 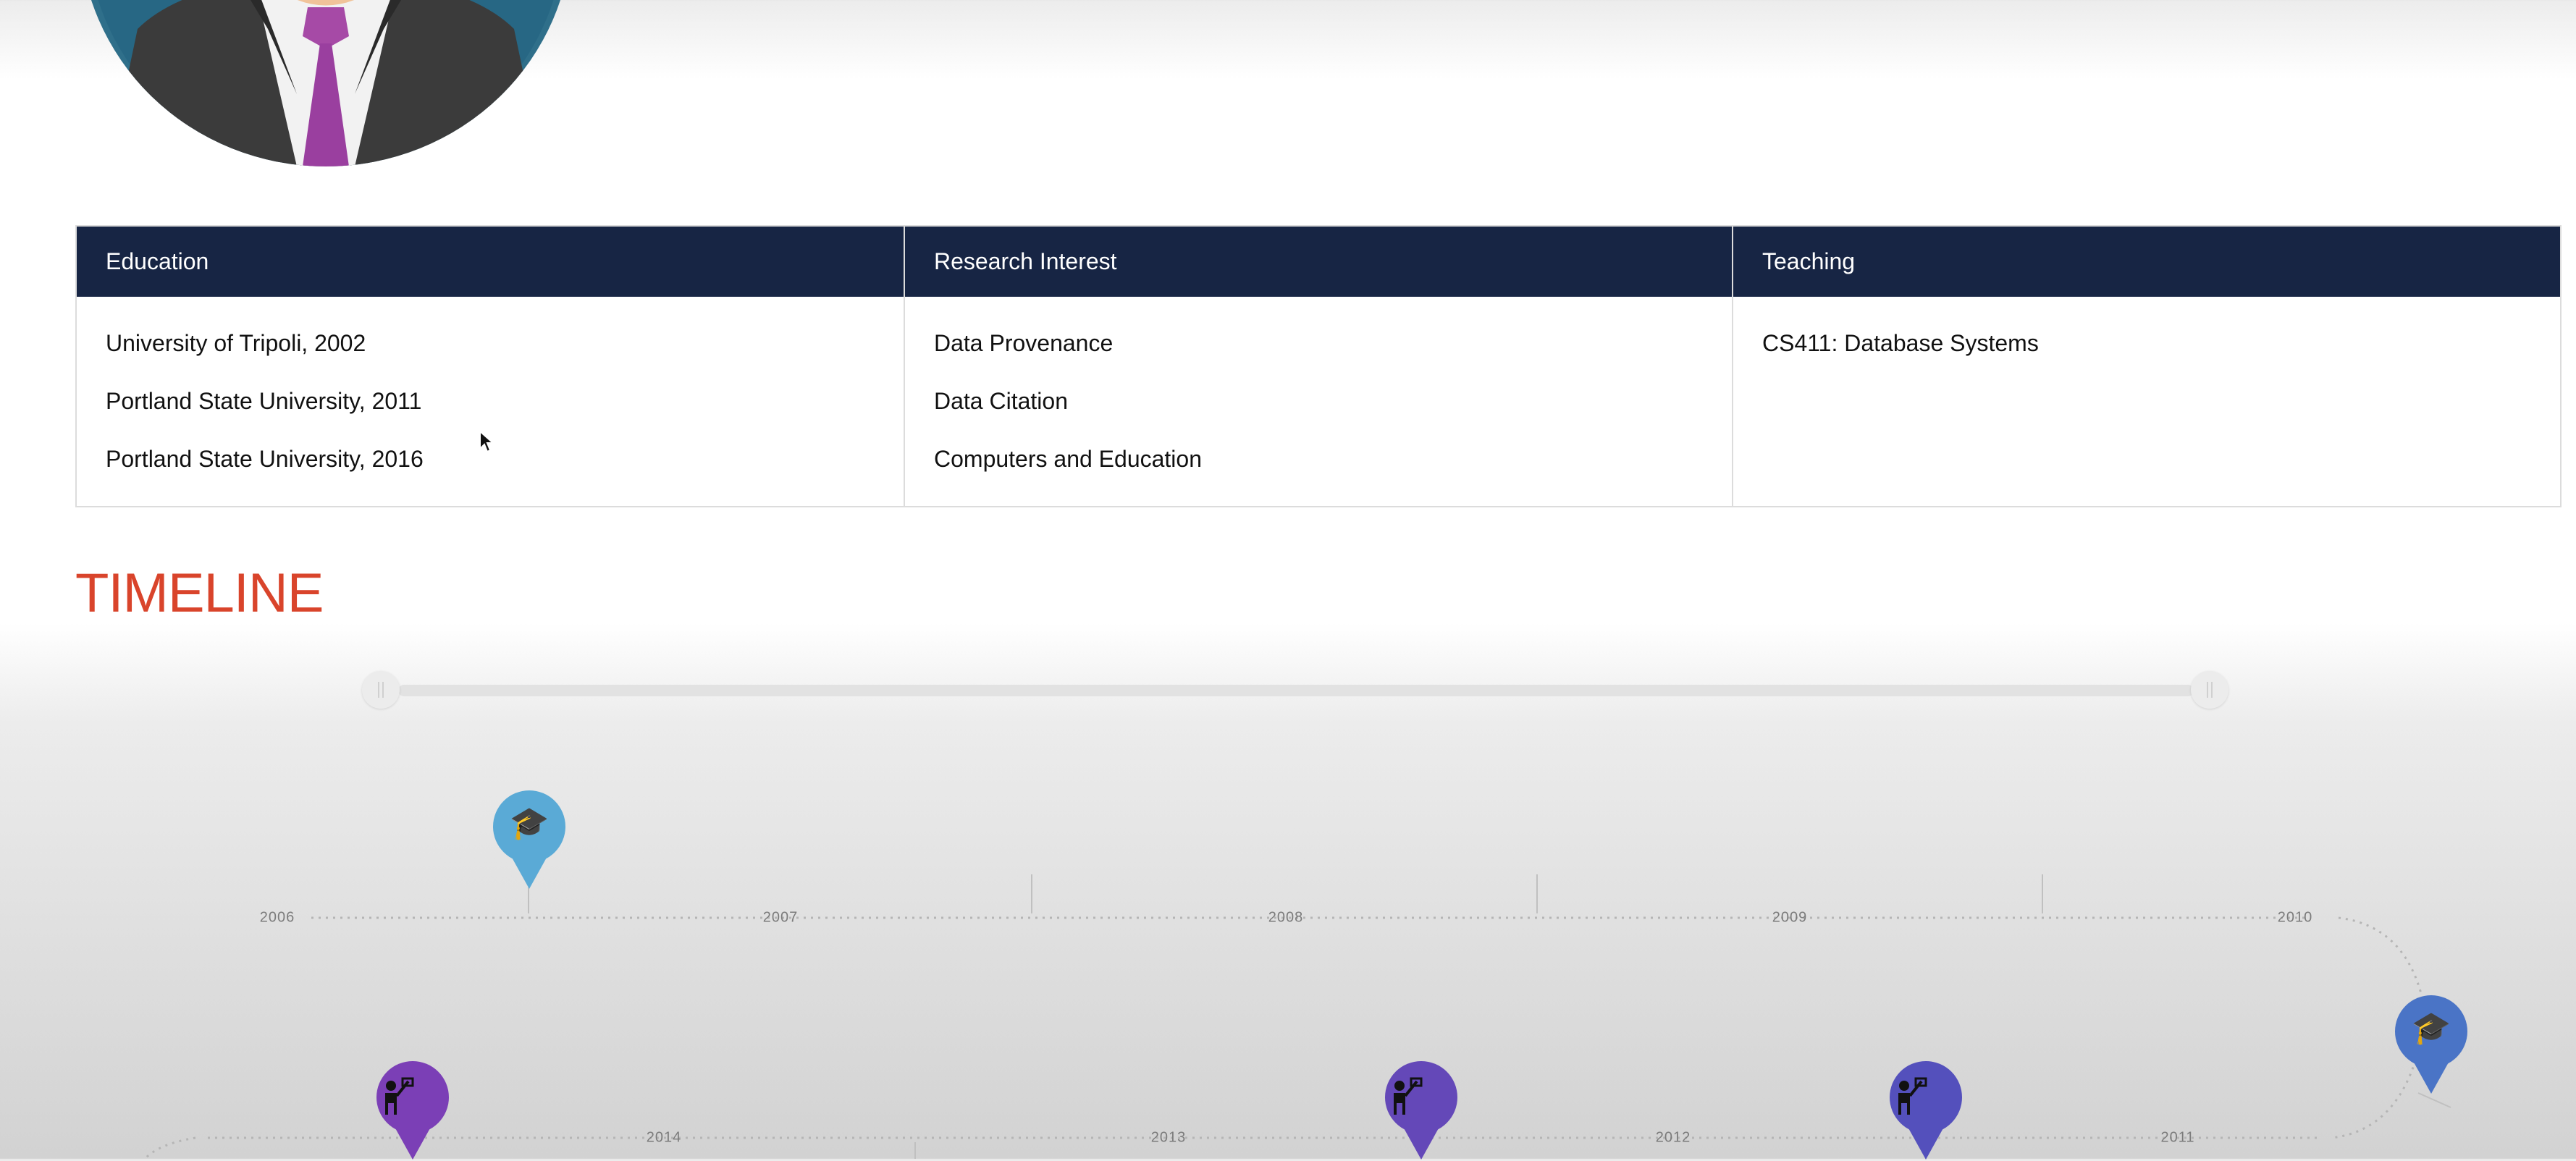 What do you see at coordinates (2177, 1137) in the screenshot?
I see `year-label-2011: 2011` at bounding box center [2177, 1137].